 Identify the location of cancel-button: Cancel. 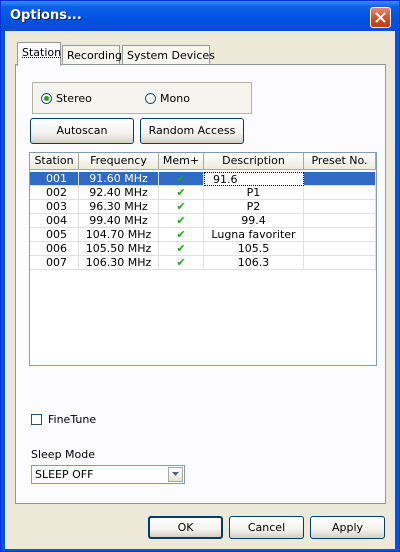
(266, 527).